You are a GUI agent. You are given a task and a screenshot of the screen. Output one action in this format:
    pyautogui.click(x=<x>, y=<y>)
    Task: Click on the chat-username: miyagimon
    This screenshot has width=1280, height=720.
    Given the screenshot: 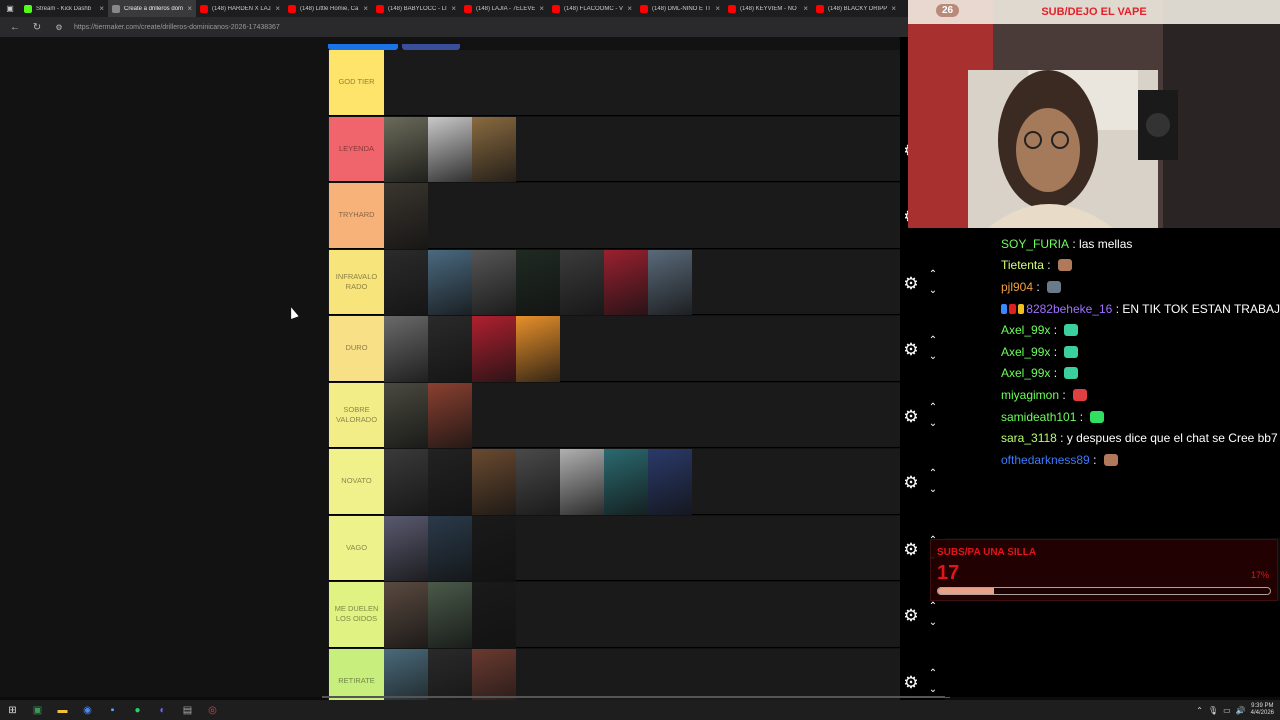 What is the action you would take?
    pyautogui.click(x=1030, y=395)
    